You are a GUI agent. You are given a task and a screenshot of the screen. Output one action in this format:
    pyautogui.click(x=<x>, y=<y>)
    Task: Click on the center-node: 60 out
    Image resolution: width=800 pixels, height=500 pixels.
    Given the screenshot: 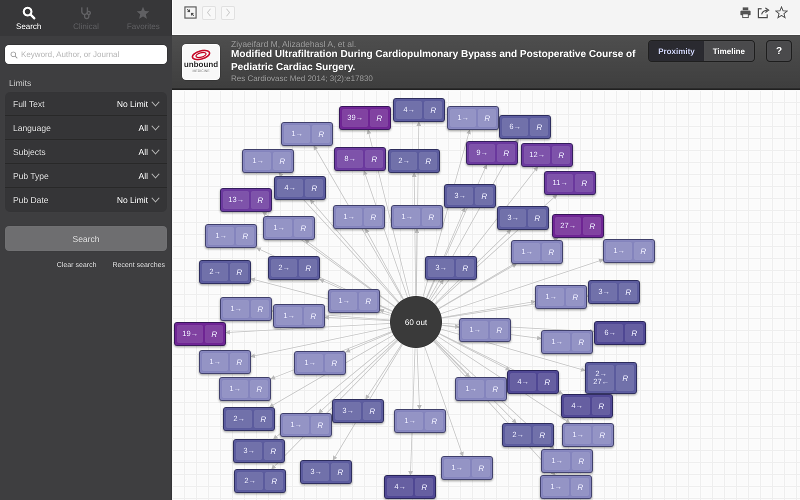 What is the action you would take?
    pyautogui.click(x=416, y=322)
    